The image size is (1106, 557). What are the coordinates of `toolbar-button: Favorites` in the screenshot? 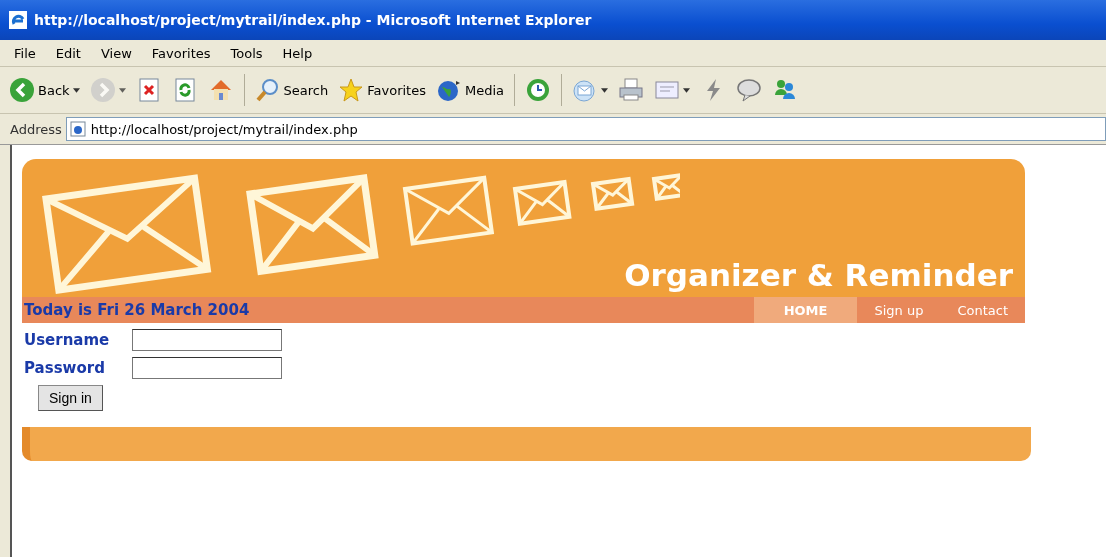 It's located at (382, 90).